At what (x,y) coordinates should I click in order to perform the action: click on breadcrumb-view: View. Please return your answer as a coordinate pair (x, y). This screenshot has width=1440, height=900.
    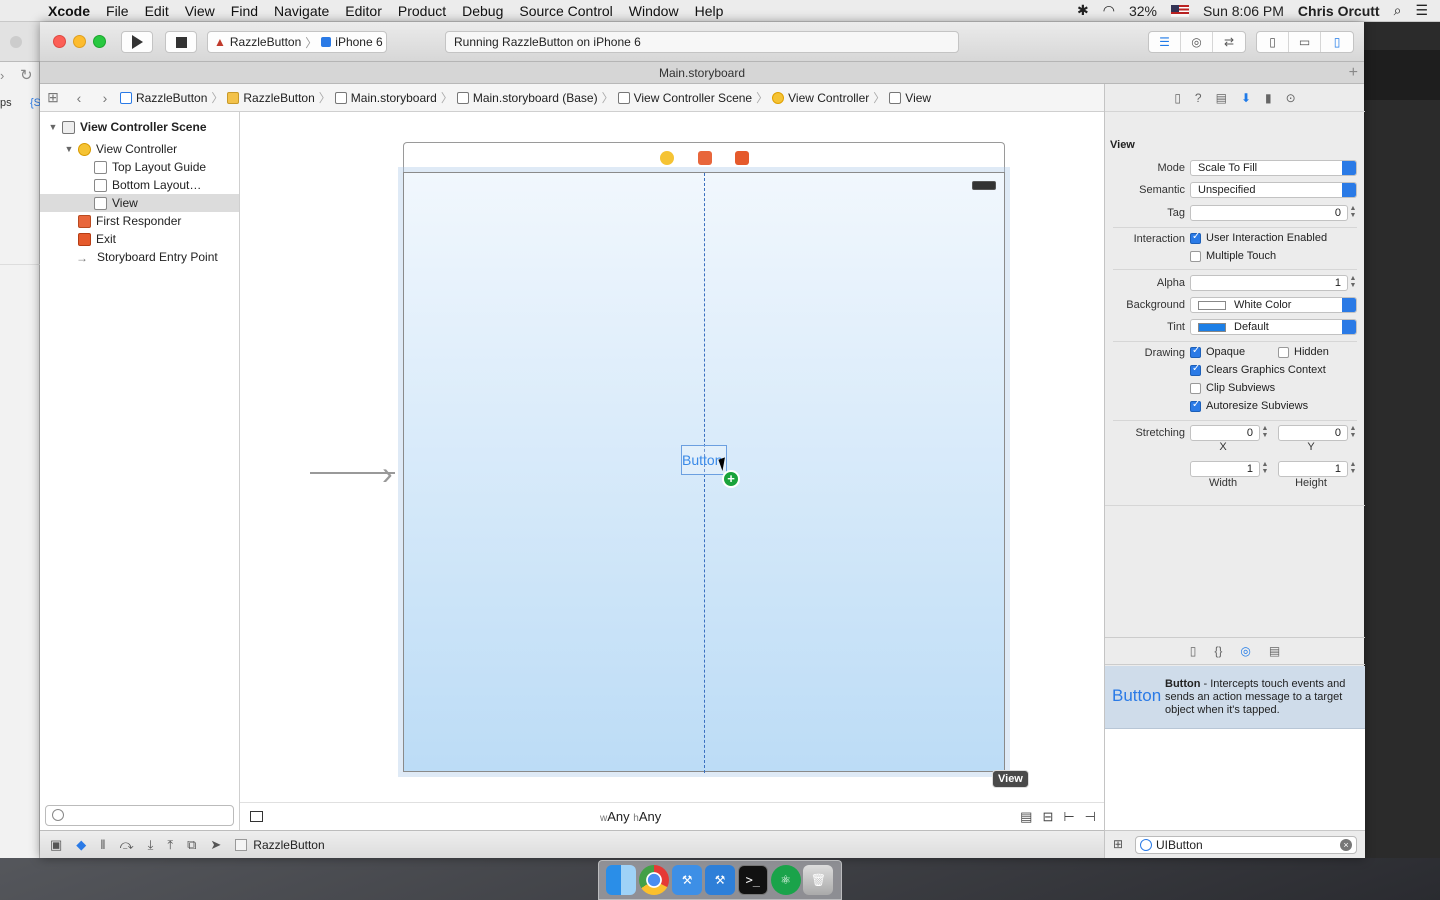
    Looking at the image, I should click on (910, 98).